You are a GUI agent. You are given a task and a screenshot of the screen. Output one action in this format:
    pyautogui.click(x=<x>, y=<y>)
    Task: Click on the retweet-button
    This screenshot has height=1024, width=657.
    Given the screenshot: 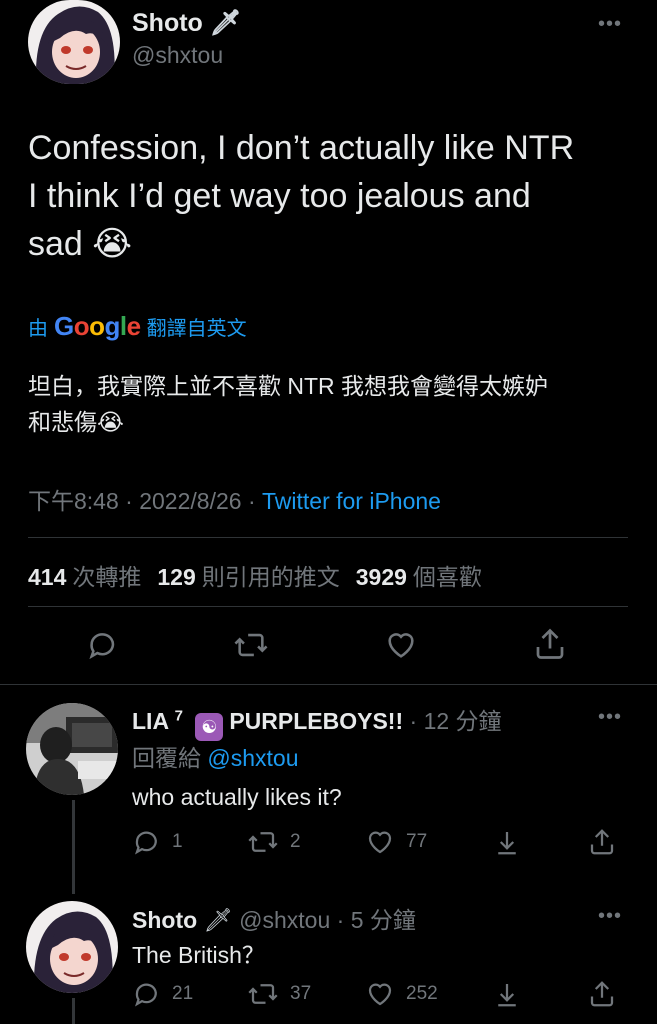 What is the action you would take?
    pyautogui.click(x=251, y=645)
    